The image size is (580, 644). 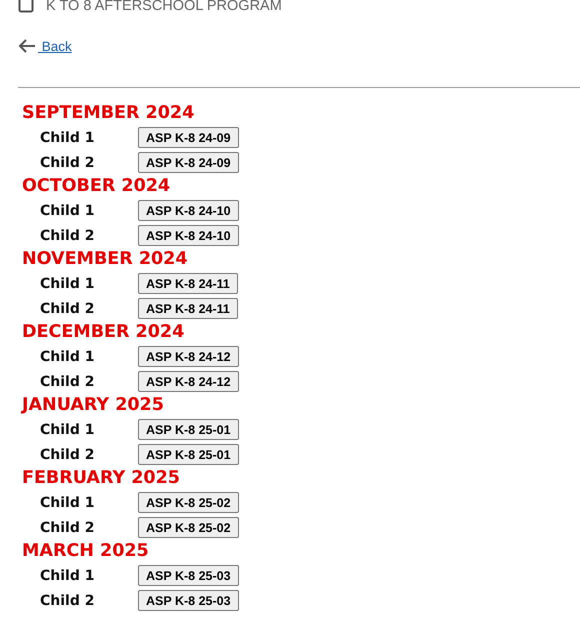 What do you see at coordinates (164, 7) in the screenshot?
I see `page-title: K TO 8 AFTERSCHOOL PROGRAM` at bounding box center [164, 7].